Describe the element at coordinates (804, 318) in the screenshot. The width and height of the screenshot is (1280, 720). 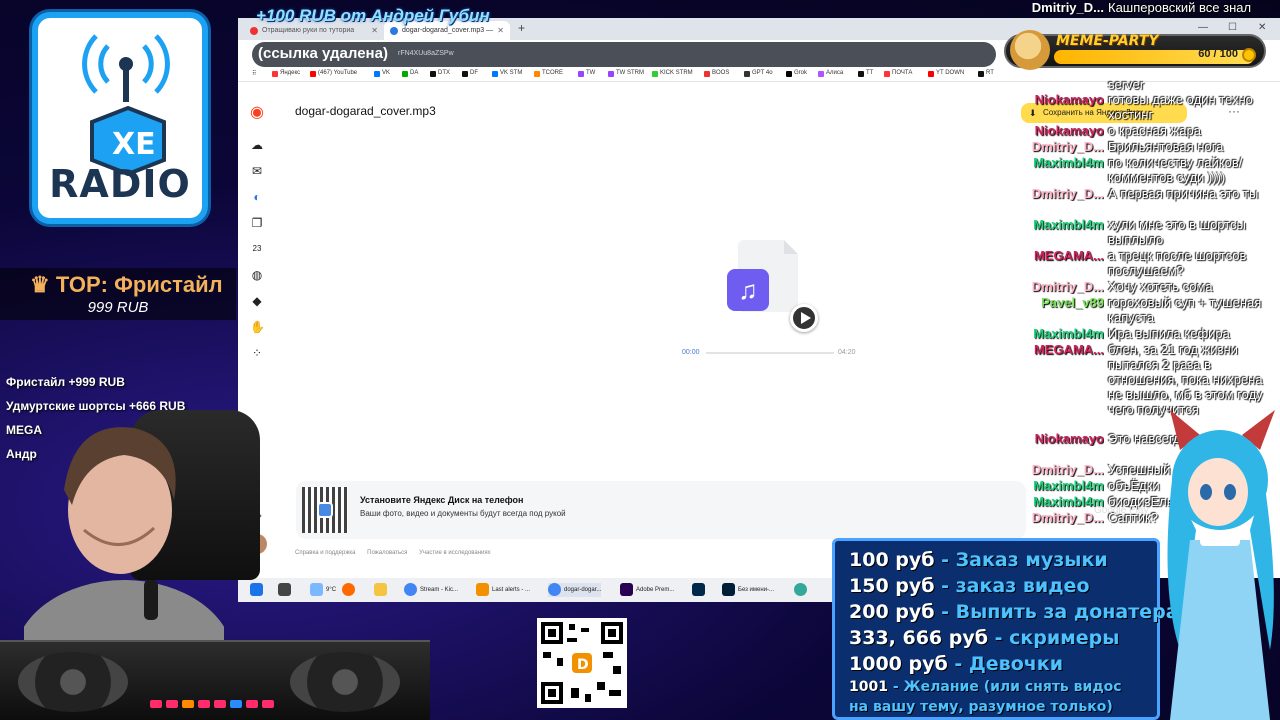
I see `play-button` at that location.